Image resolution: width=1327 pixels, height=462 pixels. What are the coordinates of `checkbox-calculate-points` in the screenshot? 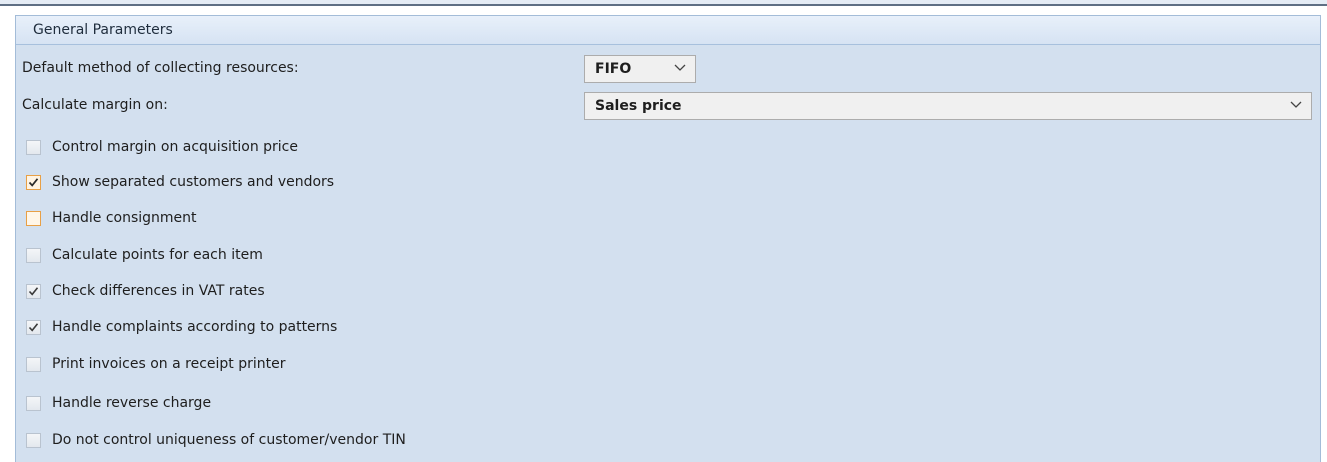 It's located at (33, 255).